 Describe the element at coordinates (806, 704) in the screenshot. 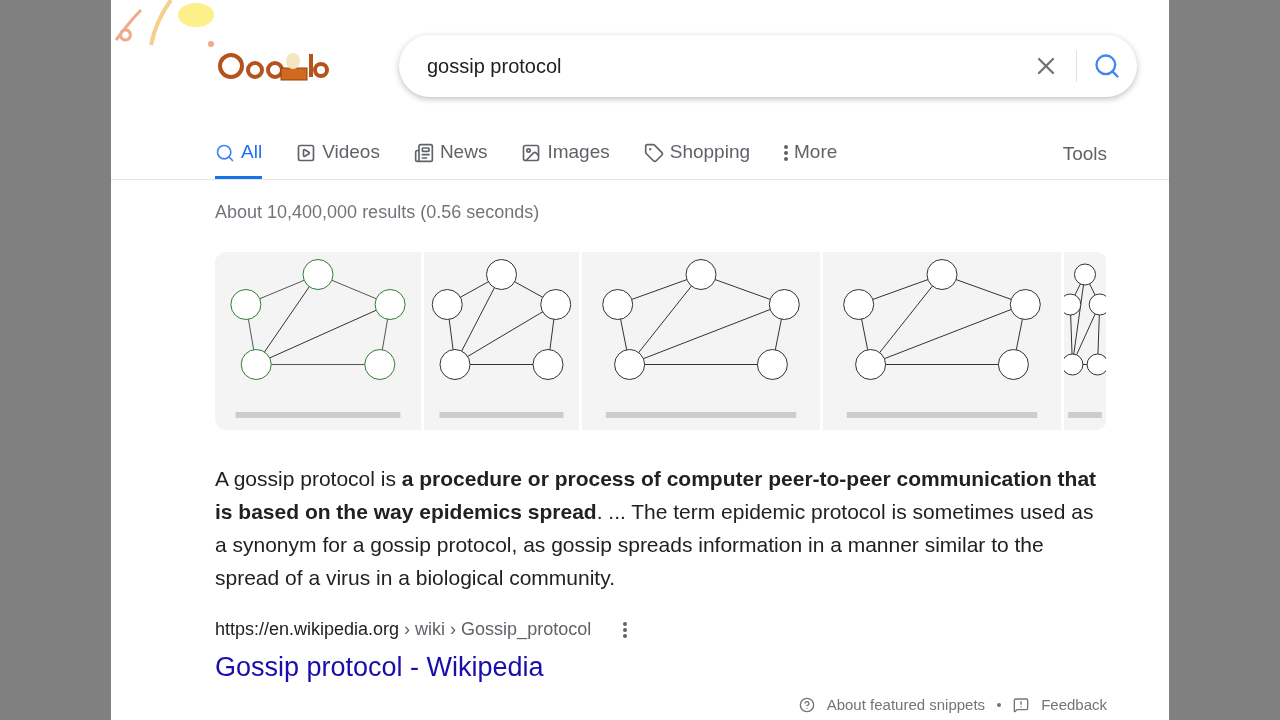

I see `help-icon` at that location.